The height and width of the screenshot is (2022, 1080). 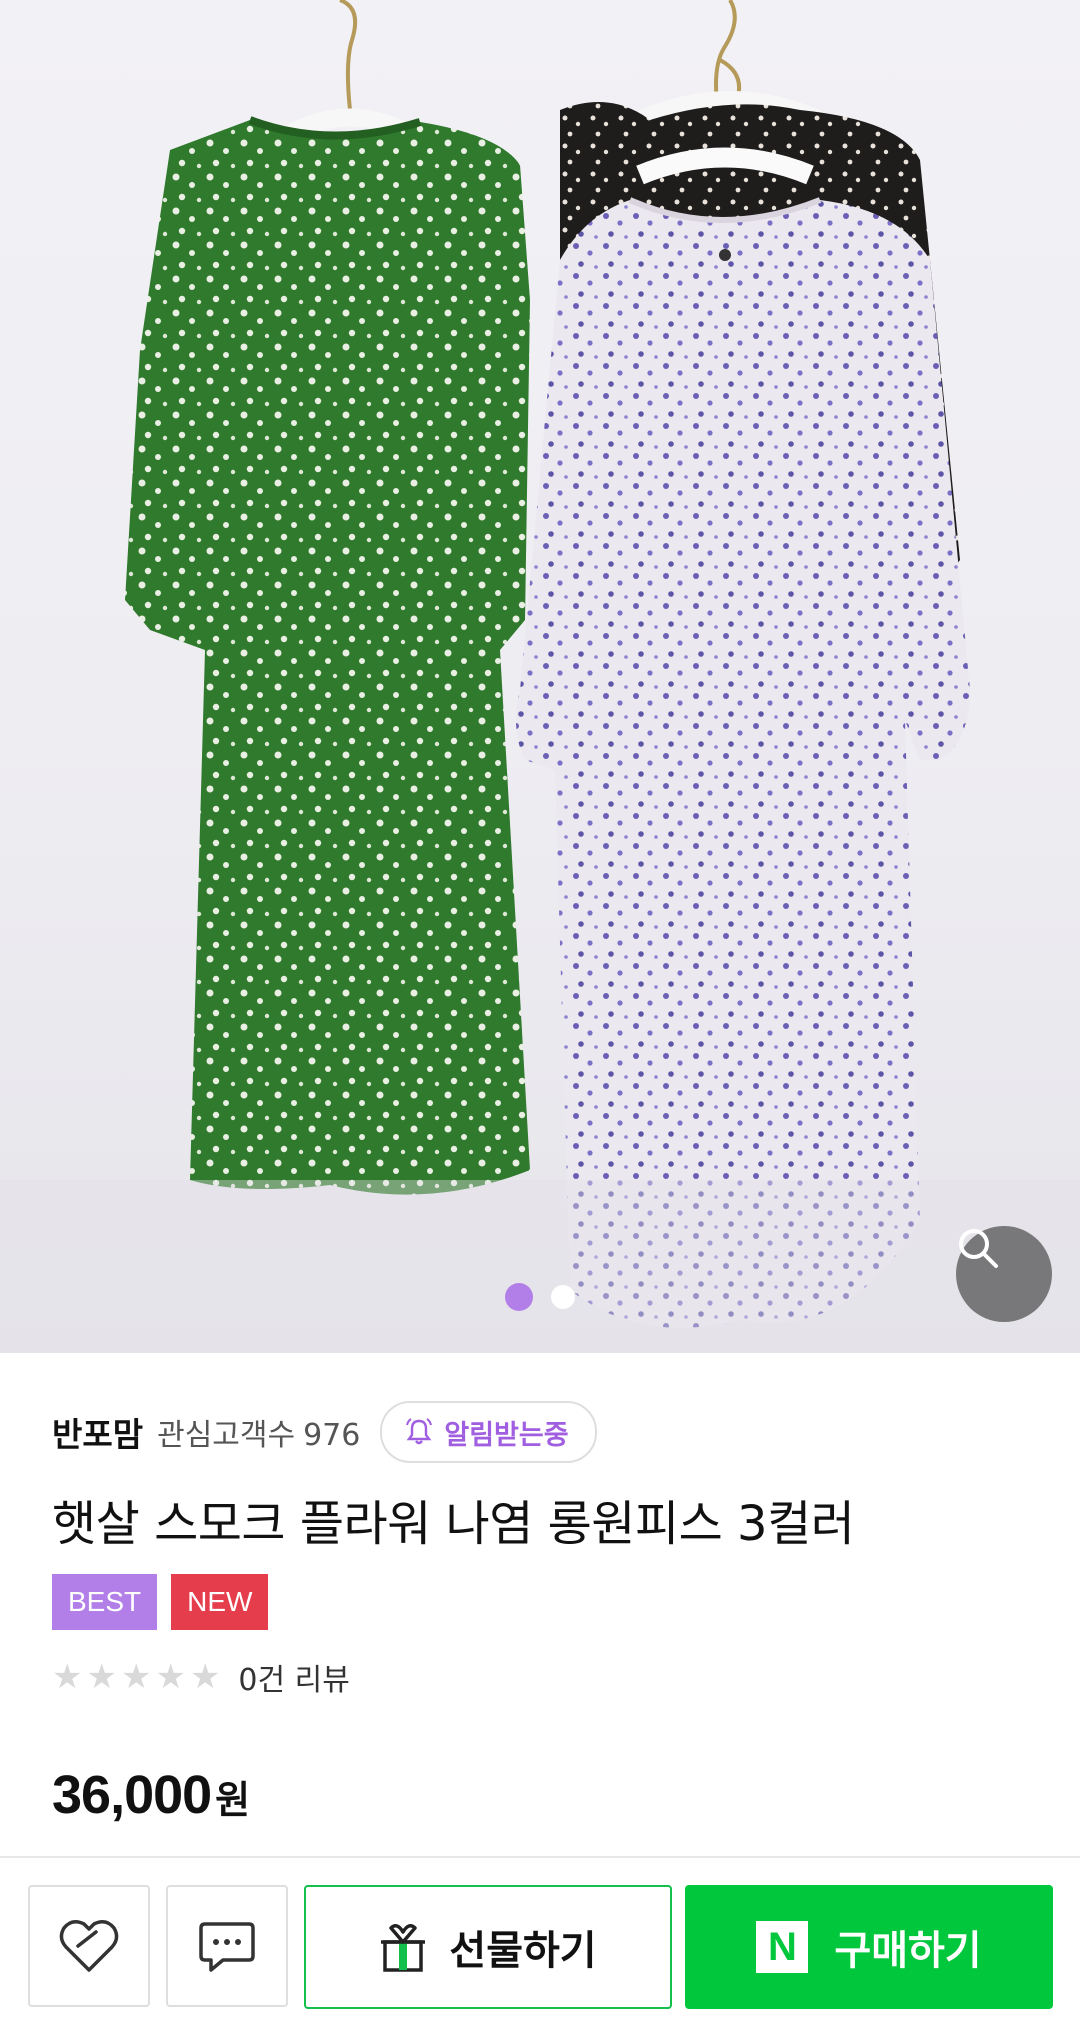 I want to click on rating-stars: ★ ★ ★ ★ ★, so click(x=136, y=1677).